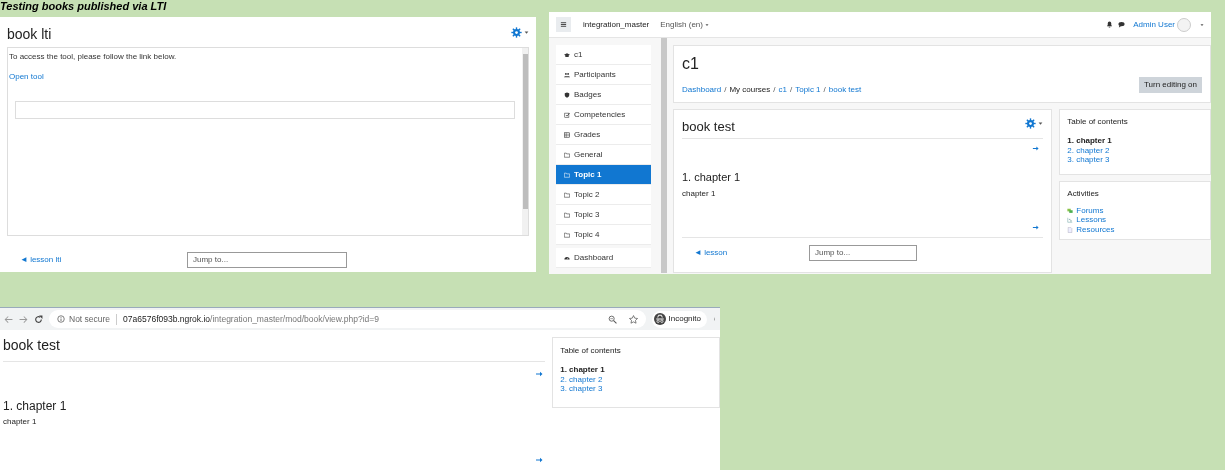 Image resolution: width=1225 pixels, height=470 pixels. I want to click on previous-link: ◄ lesson, so click(751, 252).